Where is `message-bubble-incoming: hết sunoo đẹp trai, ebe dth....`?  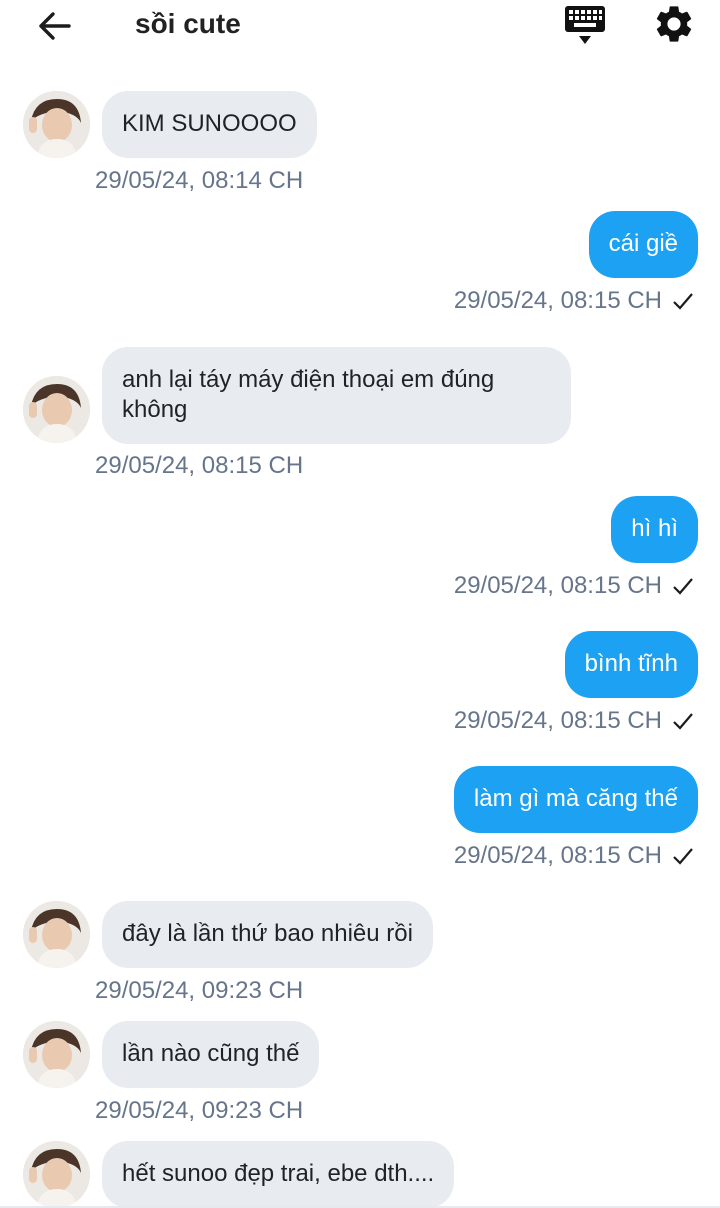
message-bubble-incoming: hết sunoo đẹp trai, ebe dth.... is located at coordinates (278, 1174).